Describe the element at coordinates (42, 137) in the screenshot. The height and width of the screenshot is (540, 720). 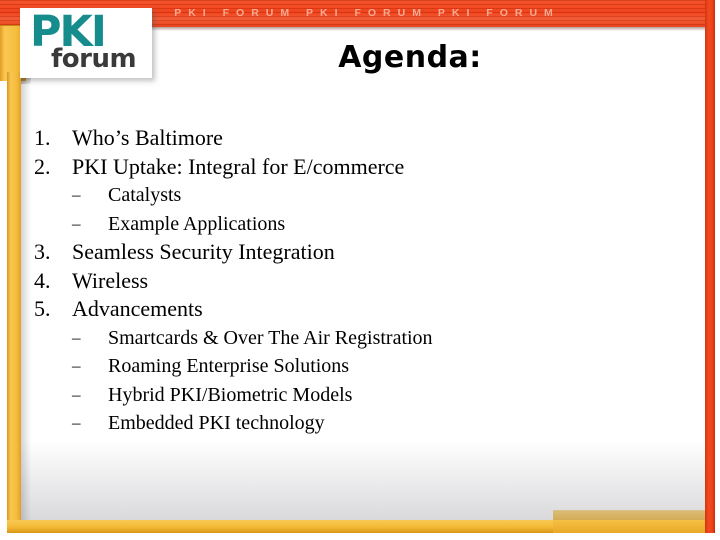
I see `list-item-number: 1.` at that location.